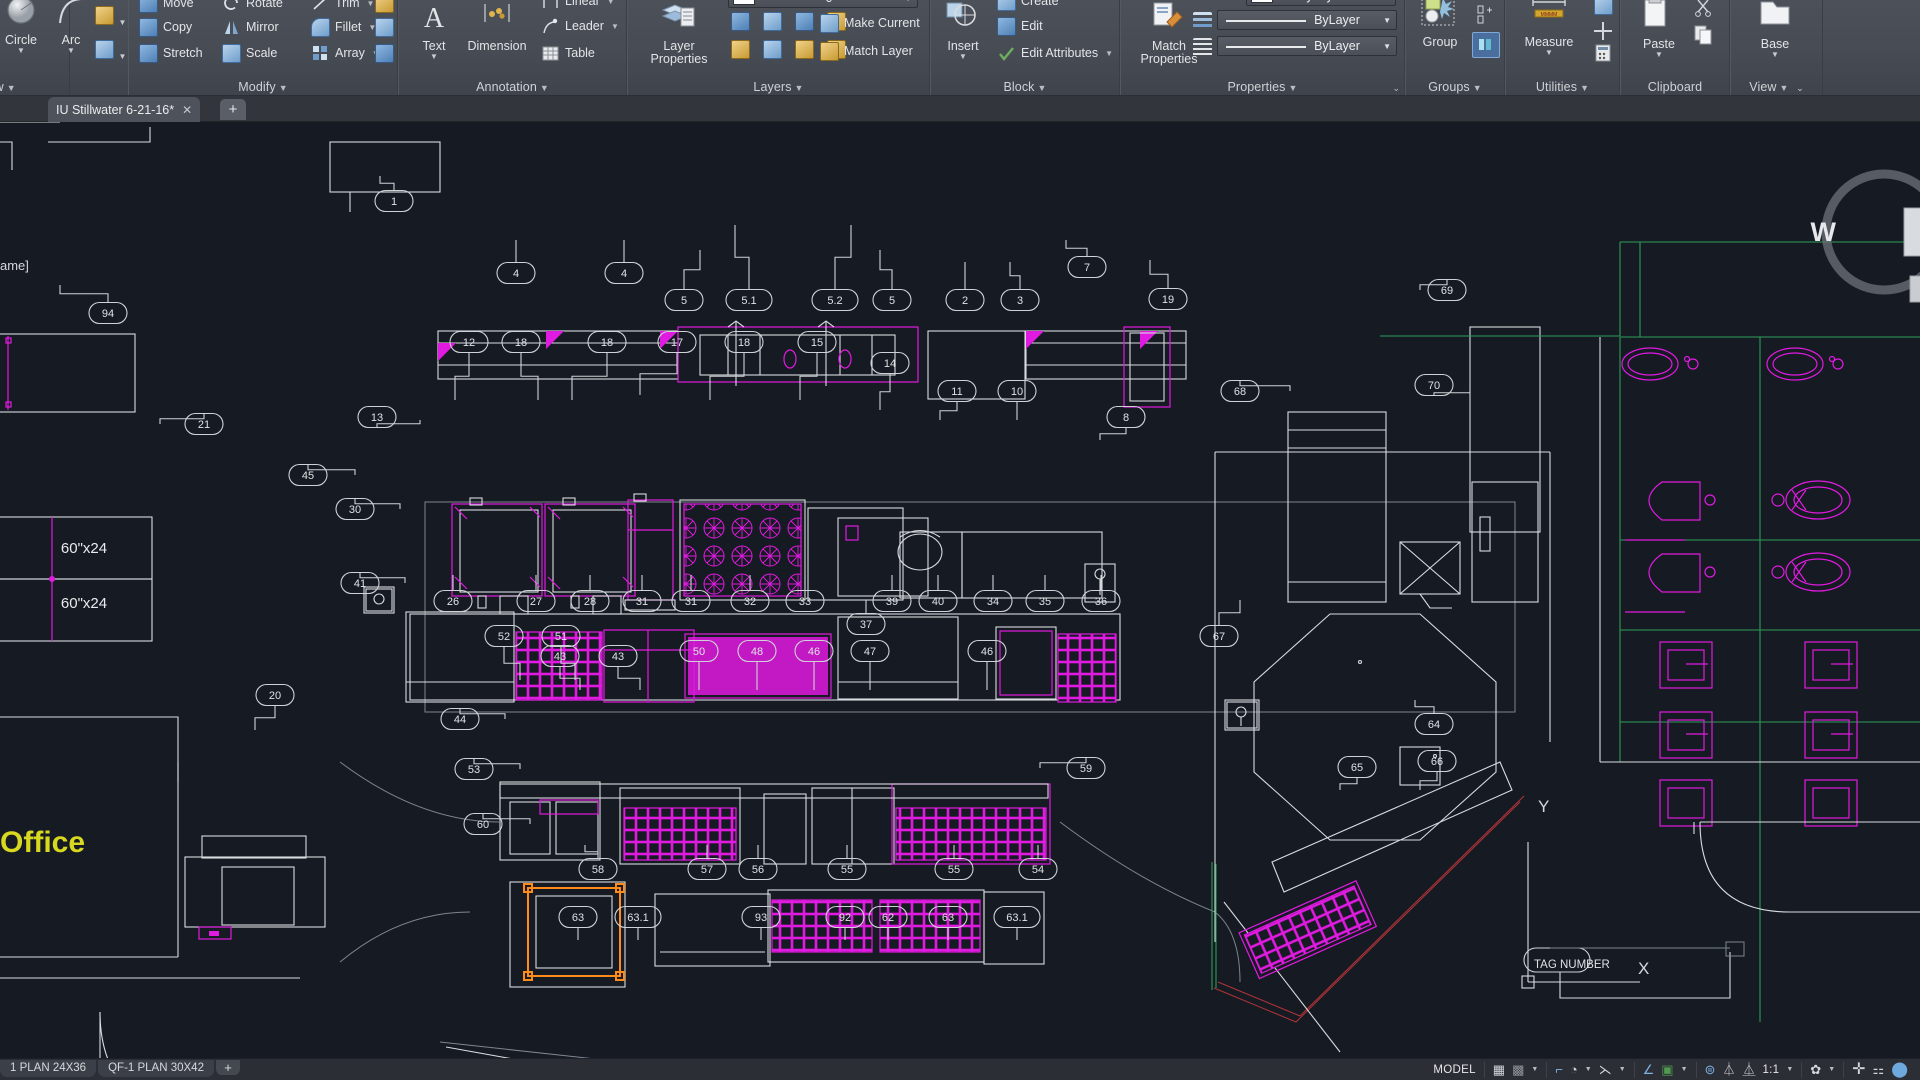 Image resolution: width=1920 pixels, height=1080 pixels. What do you see at coordinates (1815, 1069) in the screenshot?
I see `workspace-gear-icon: ✿` at bounding box center [1815, 1069].